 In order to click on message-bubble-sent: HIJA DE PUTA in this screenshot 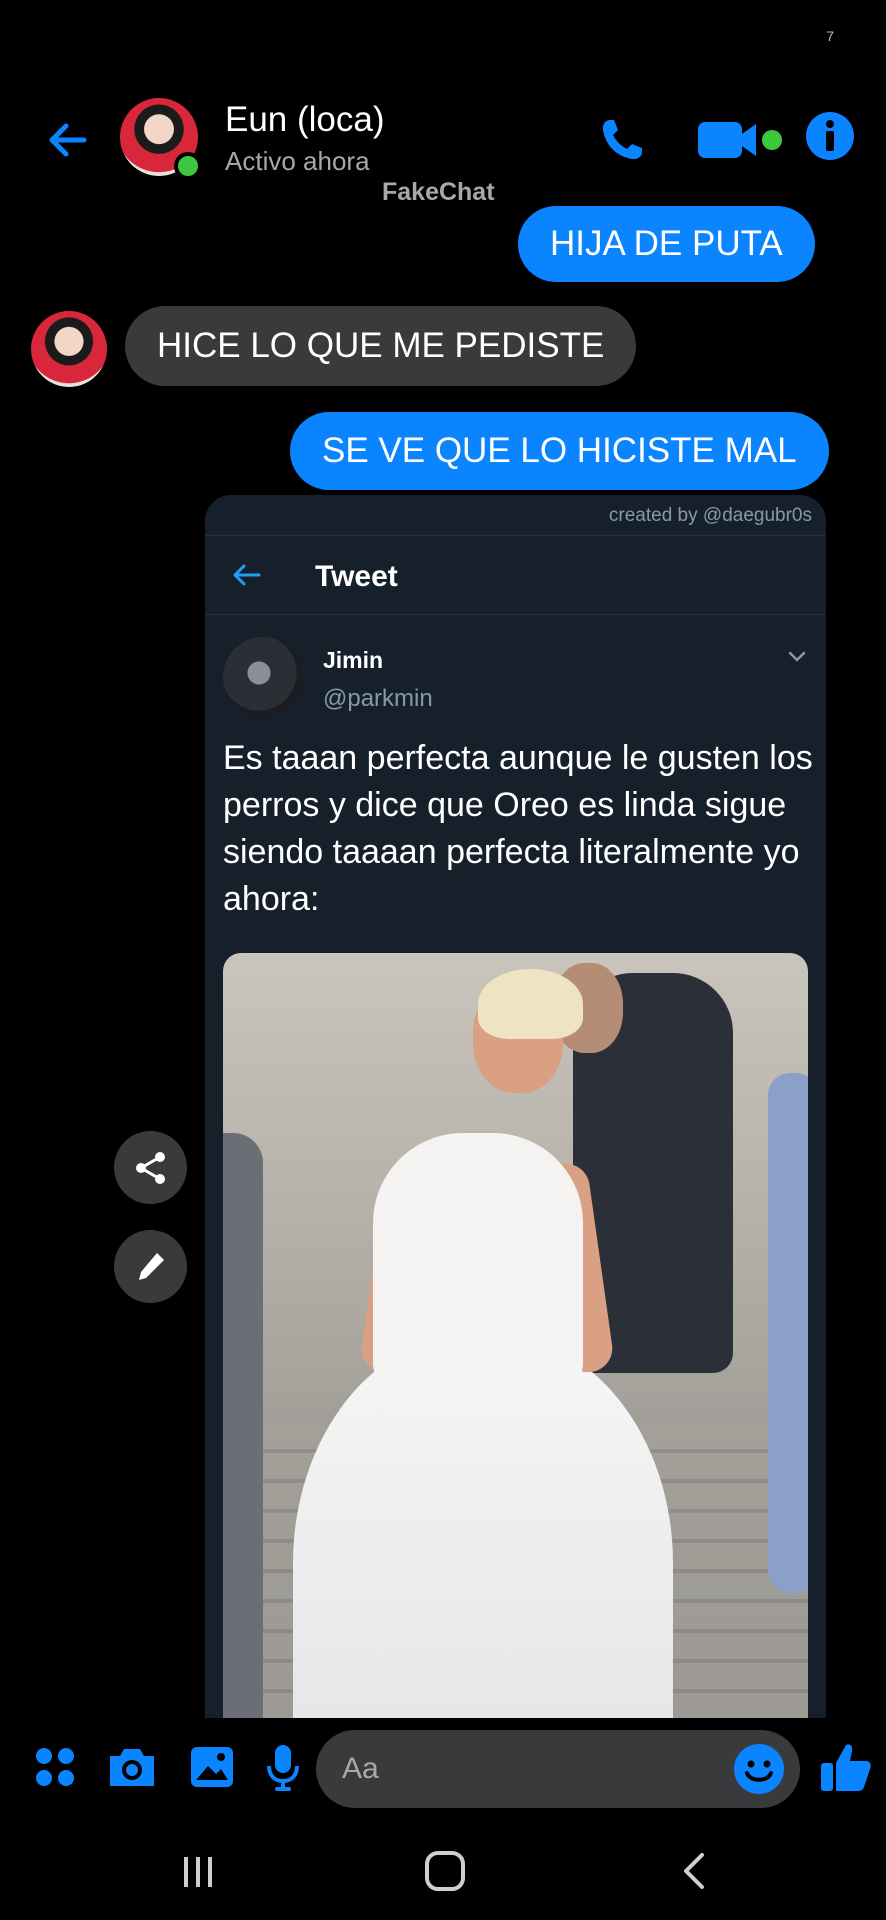, I will do `click(666, 244)`.